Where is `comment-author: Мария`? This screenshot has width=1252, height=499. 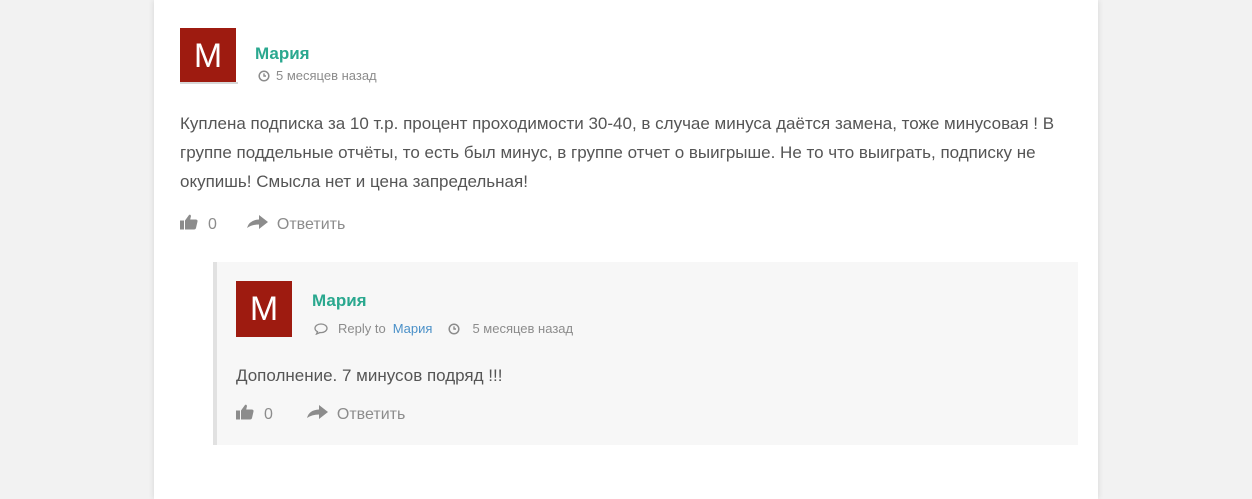 comment-author: Мария is located at coordinates (282, 54).